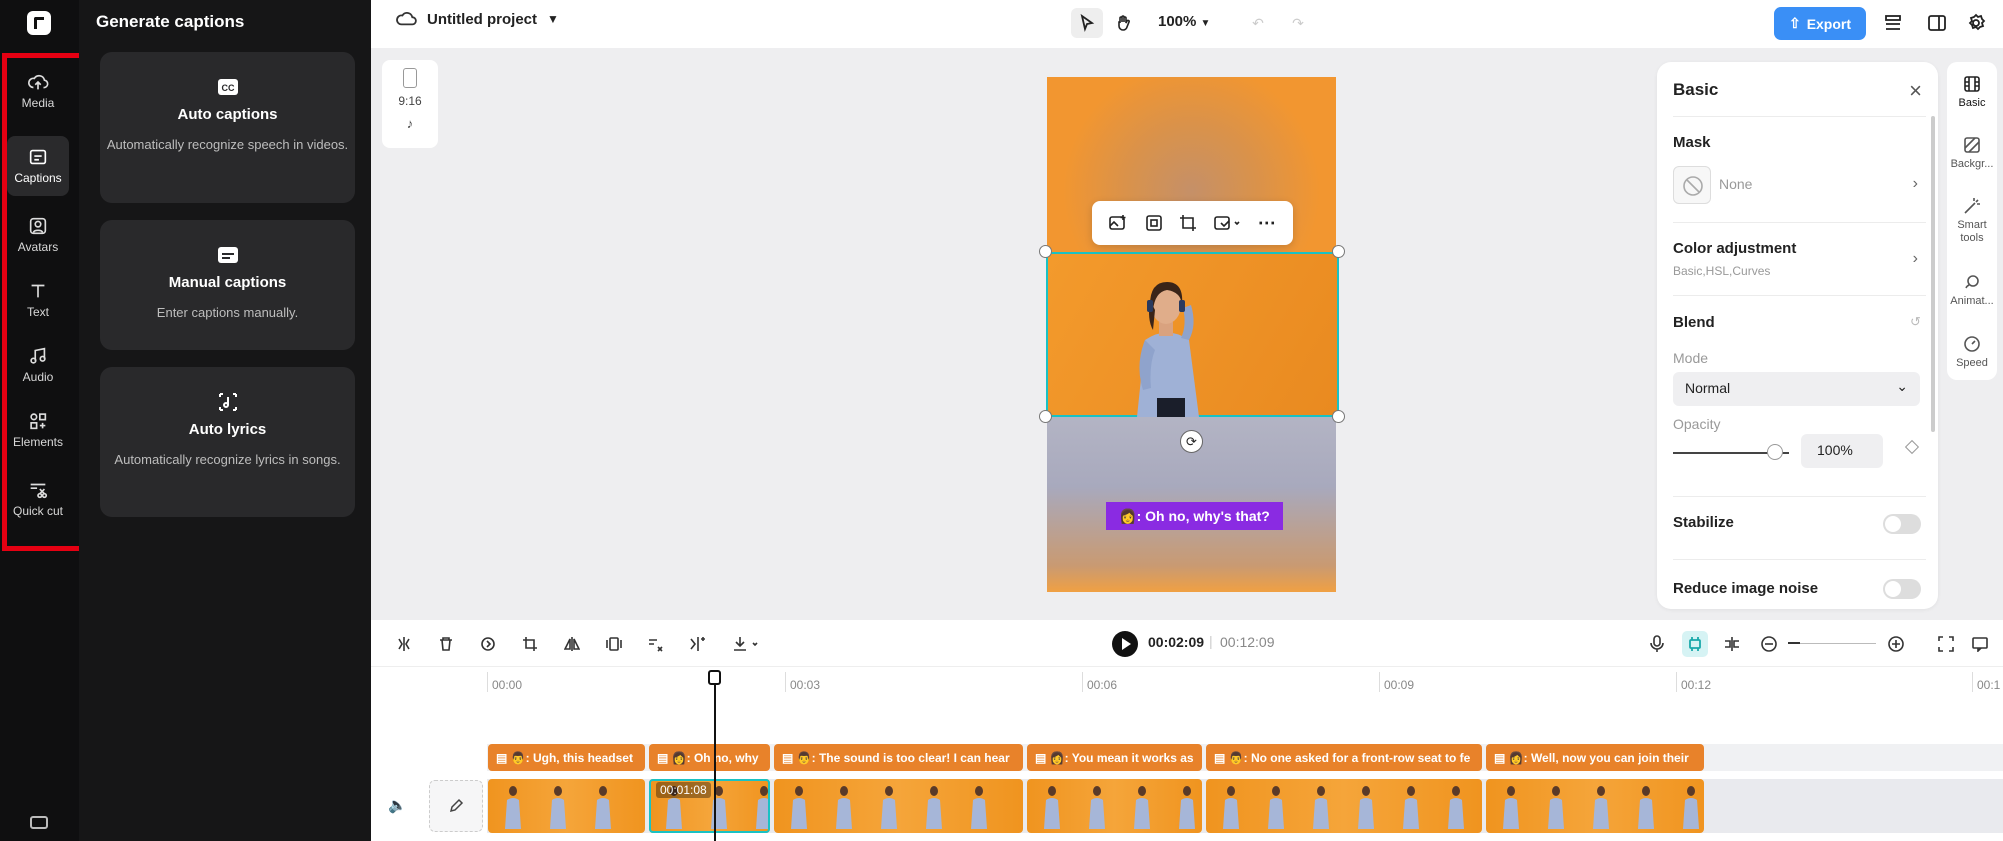 The image size is (2003, 841). I want to click on playhead-handle, so click(714, 677).